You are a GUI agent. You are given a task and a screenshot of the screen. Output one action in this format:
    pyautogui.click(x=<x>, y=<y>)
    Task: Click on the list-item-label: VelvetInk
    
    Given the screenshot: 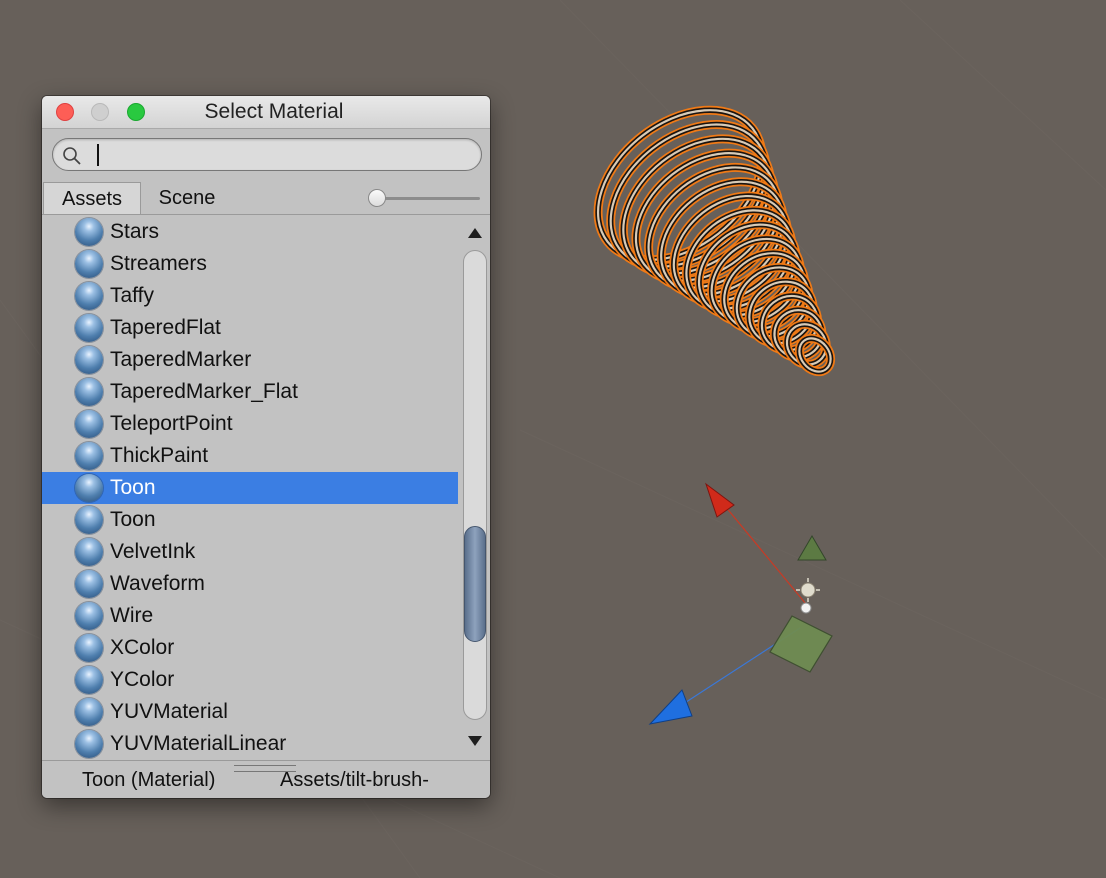 What is the action you would take?
    pyautogui.click(x=153, y=551)
    